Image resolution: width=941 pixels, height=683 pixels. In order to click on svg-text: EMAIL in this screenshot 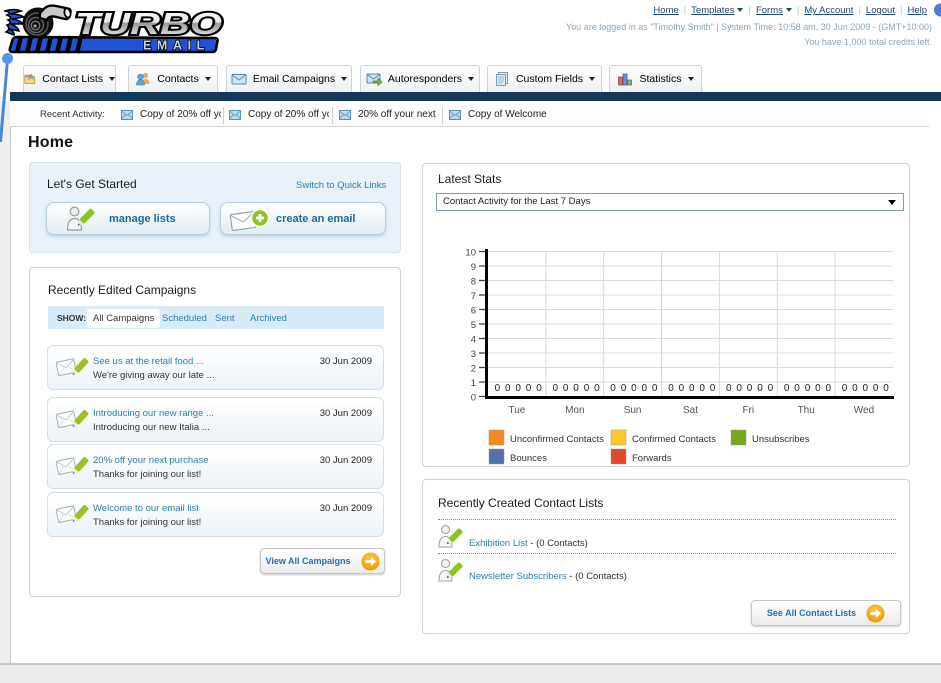, I will do `click(176, 46)`.